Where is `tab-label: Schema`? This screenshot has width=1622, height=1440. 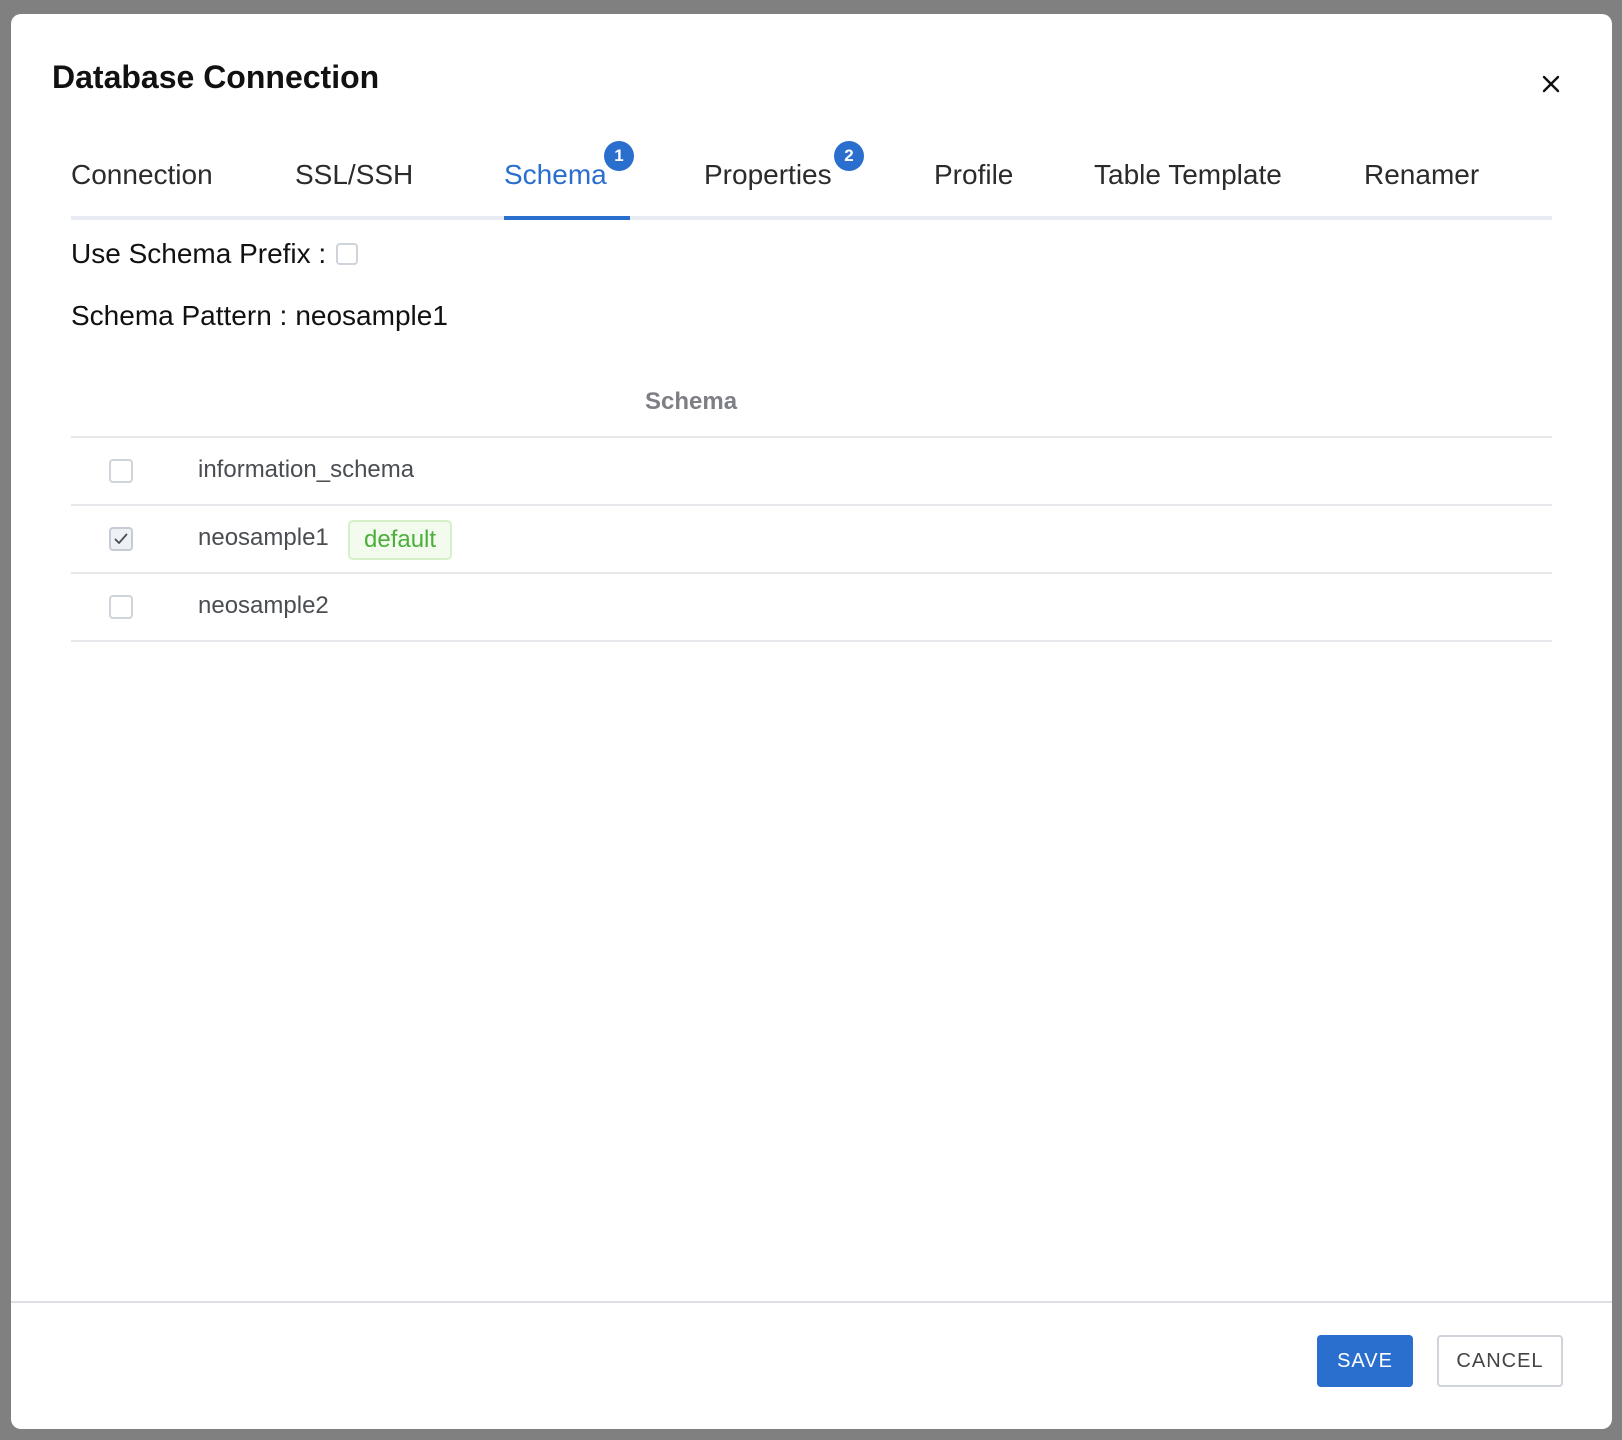
tab-label: Schema is located at coordinates (555, 174).